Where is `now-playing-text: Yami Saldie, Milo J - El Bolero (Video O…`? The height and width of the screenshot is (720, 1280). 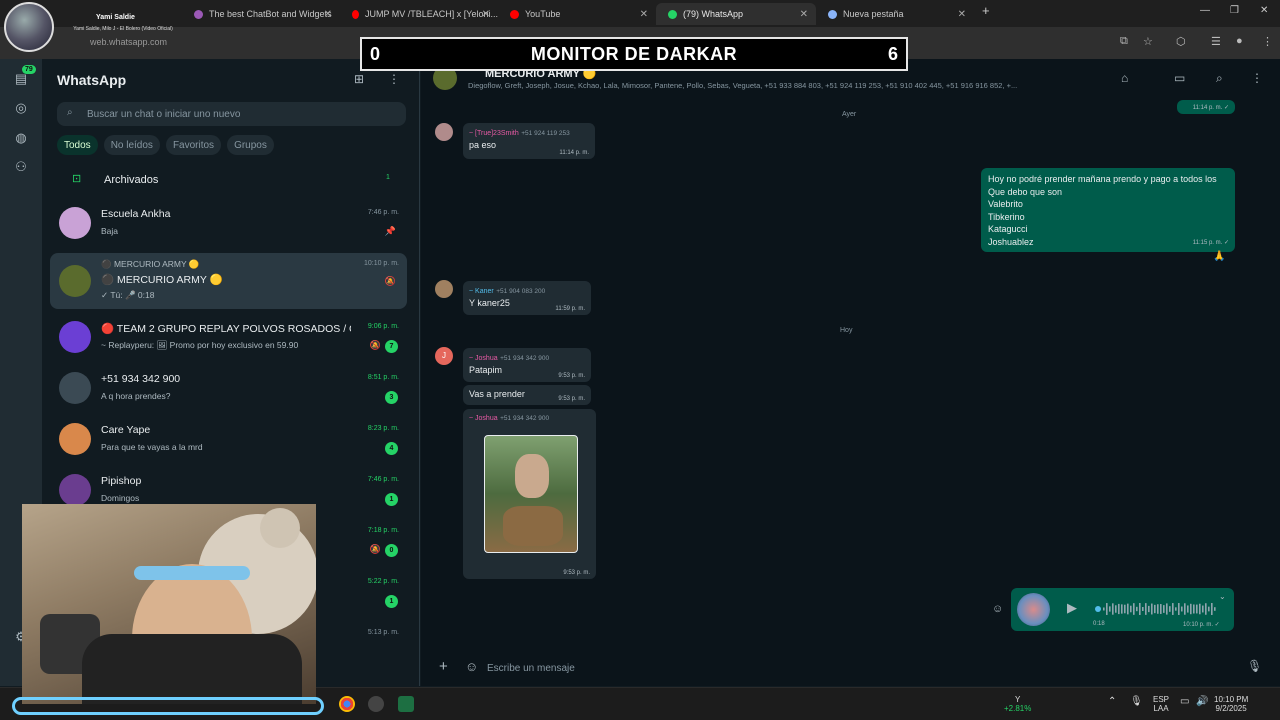
now-playing-text: Yami Saldie, Milo J - El Bolero (Video O… is located at coordinates (123, 29).